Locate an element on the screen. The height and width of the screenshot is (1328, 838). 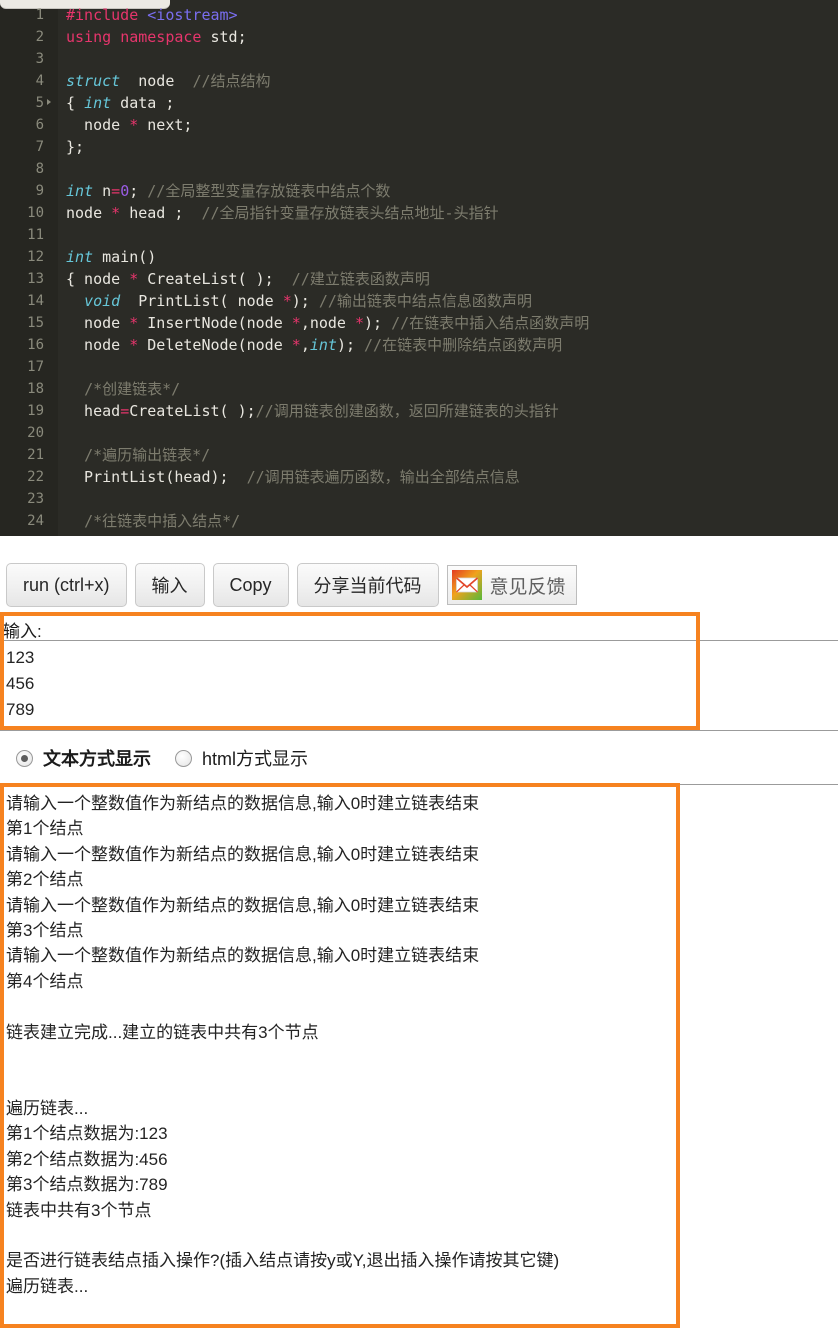
code-line: 18 /*创建链表*/ is located at coordinates (419, 389).